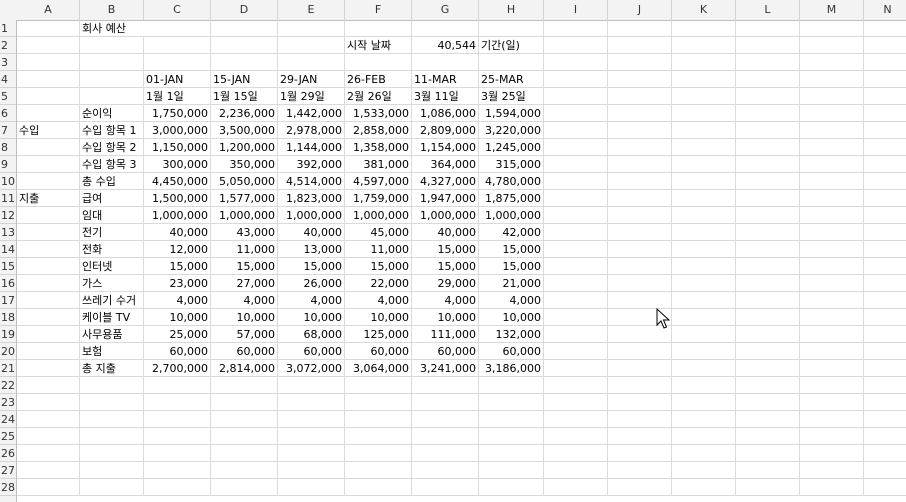 The height and width of the screenshot is (502, 906). What do you see at coordinates (378, 130) in the screenshot?
I see `value-cell: 2,858,000` at bounding box center [378, 130].